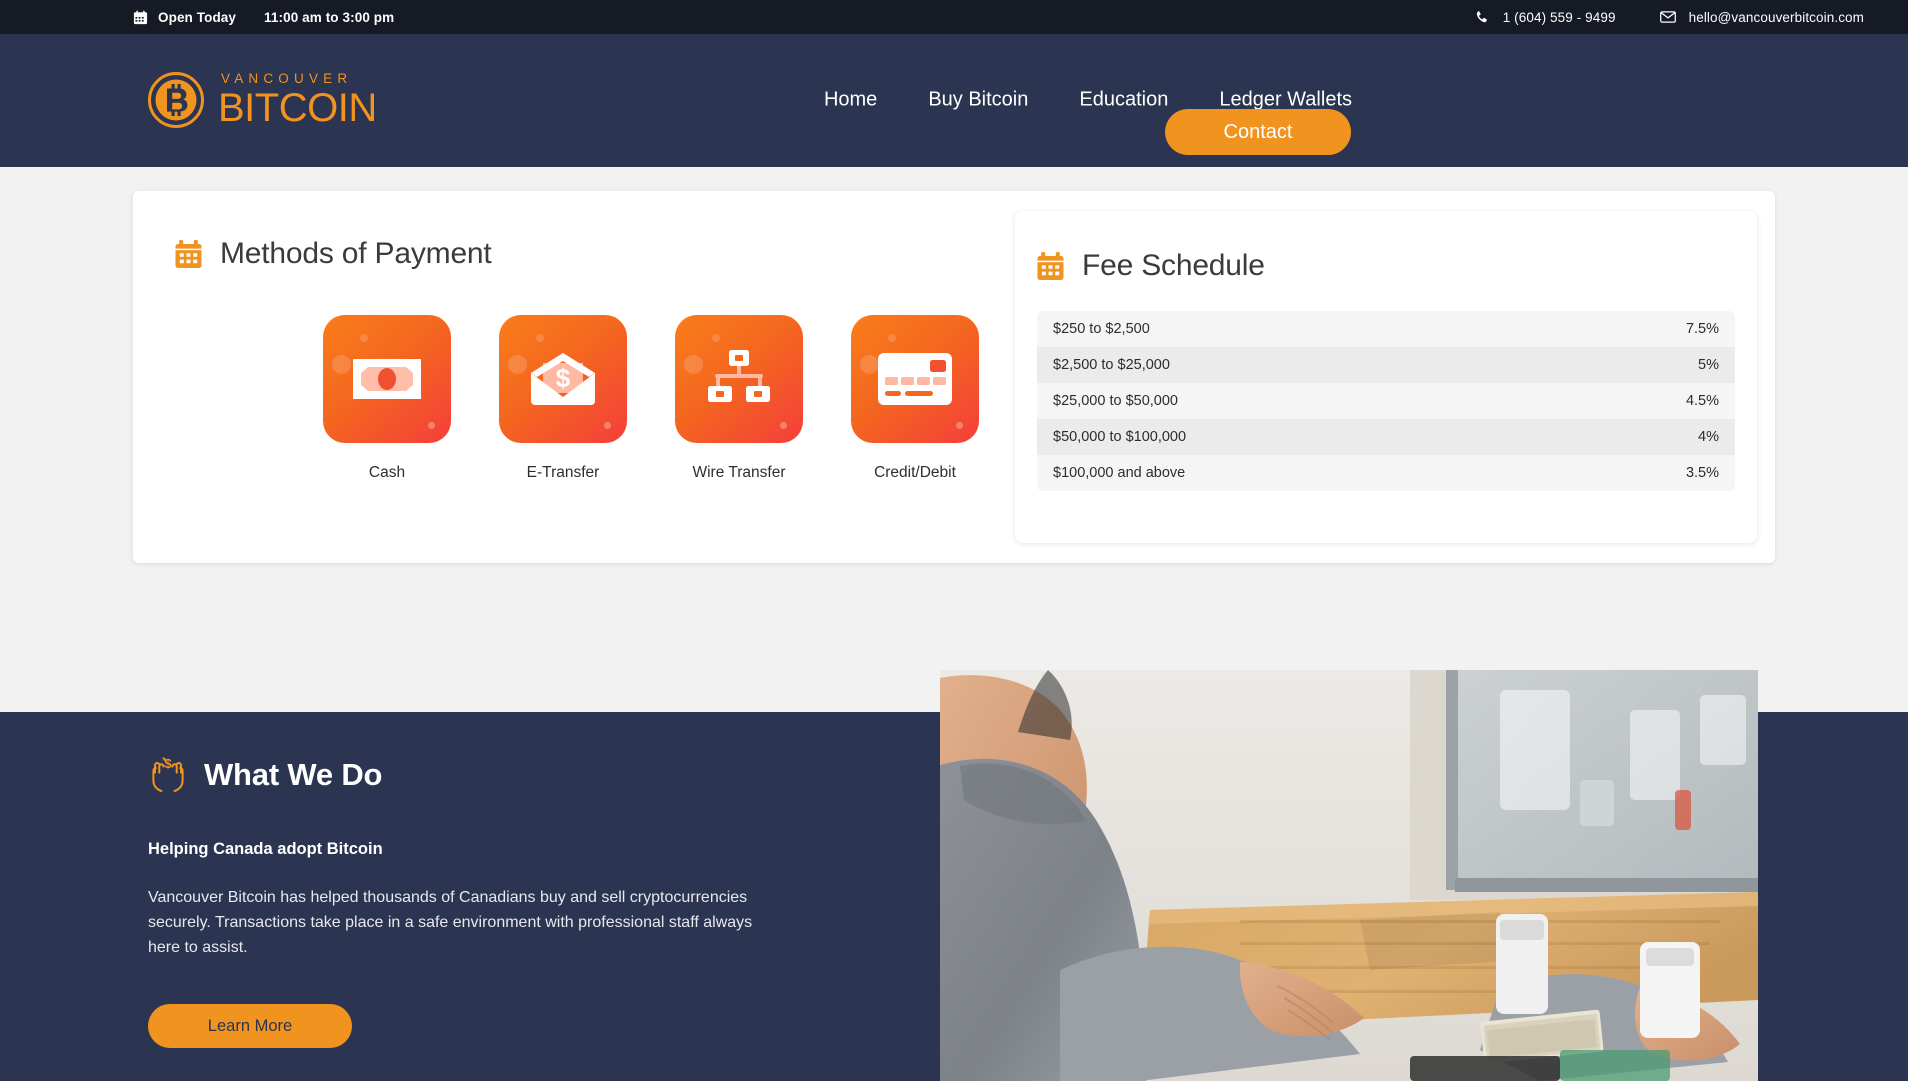  I want to click on payment-method-label: E-Transfer, so click(563, 472).